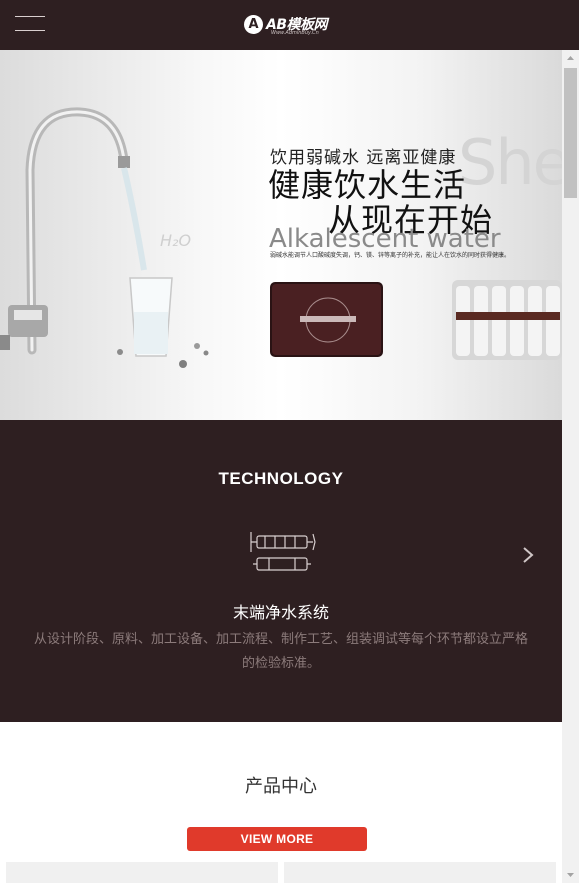 The height and width of the screenshot is (883, 579). I want to click on view-more-button: VIEW MORE, so click(277, 839).